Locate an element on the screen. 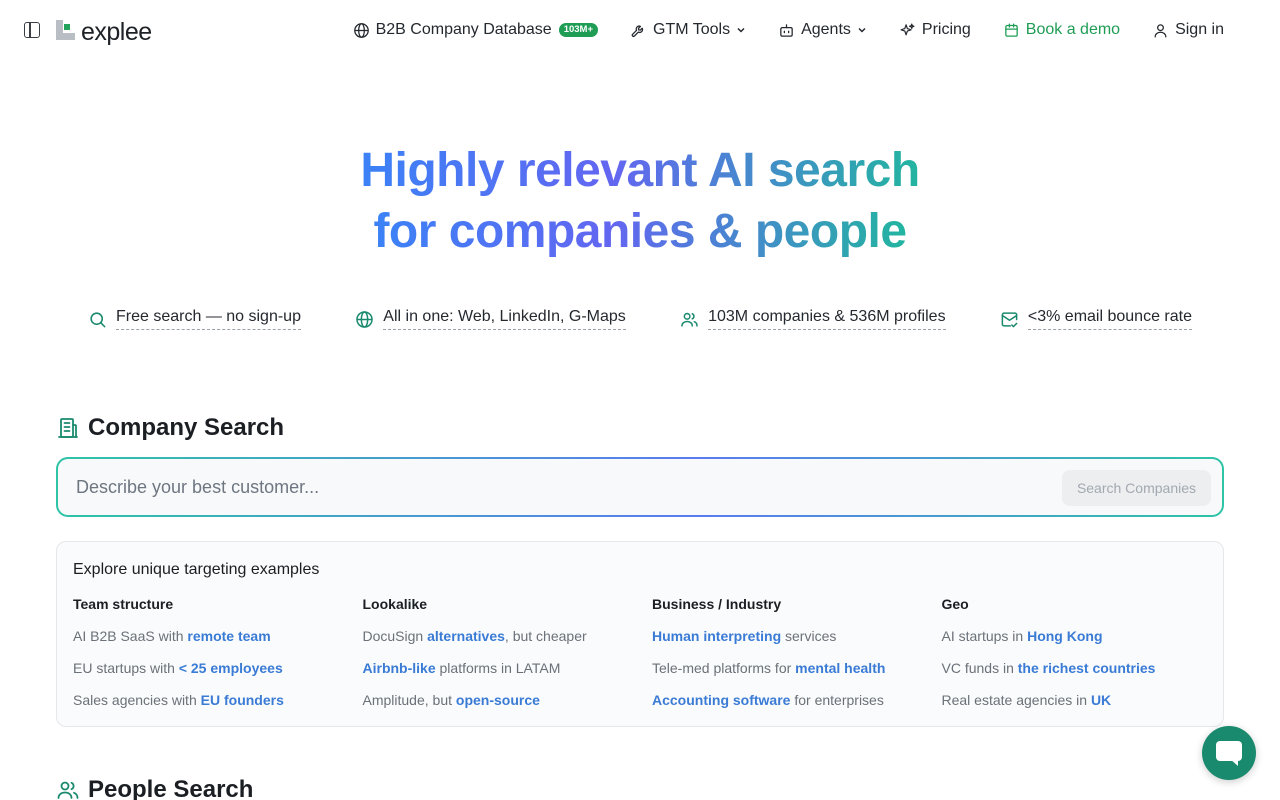 This screenshot has height=800, width=1280. example-text: DocuSign is located at coordinates (395, 636).